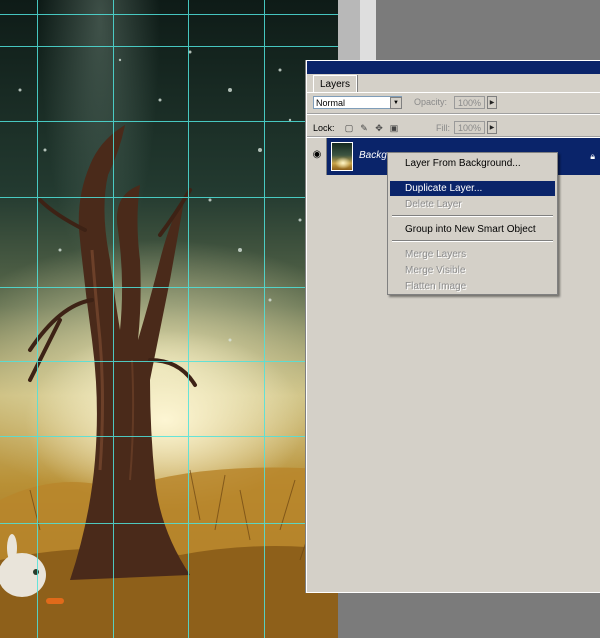  Describe the element at coordinates (431, 102) in the screenshot. I see `opacity-label: Opacity:` at that location.